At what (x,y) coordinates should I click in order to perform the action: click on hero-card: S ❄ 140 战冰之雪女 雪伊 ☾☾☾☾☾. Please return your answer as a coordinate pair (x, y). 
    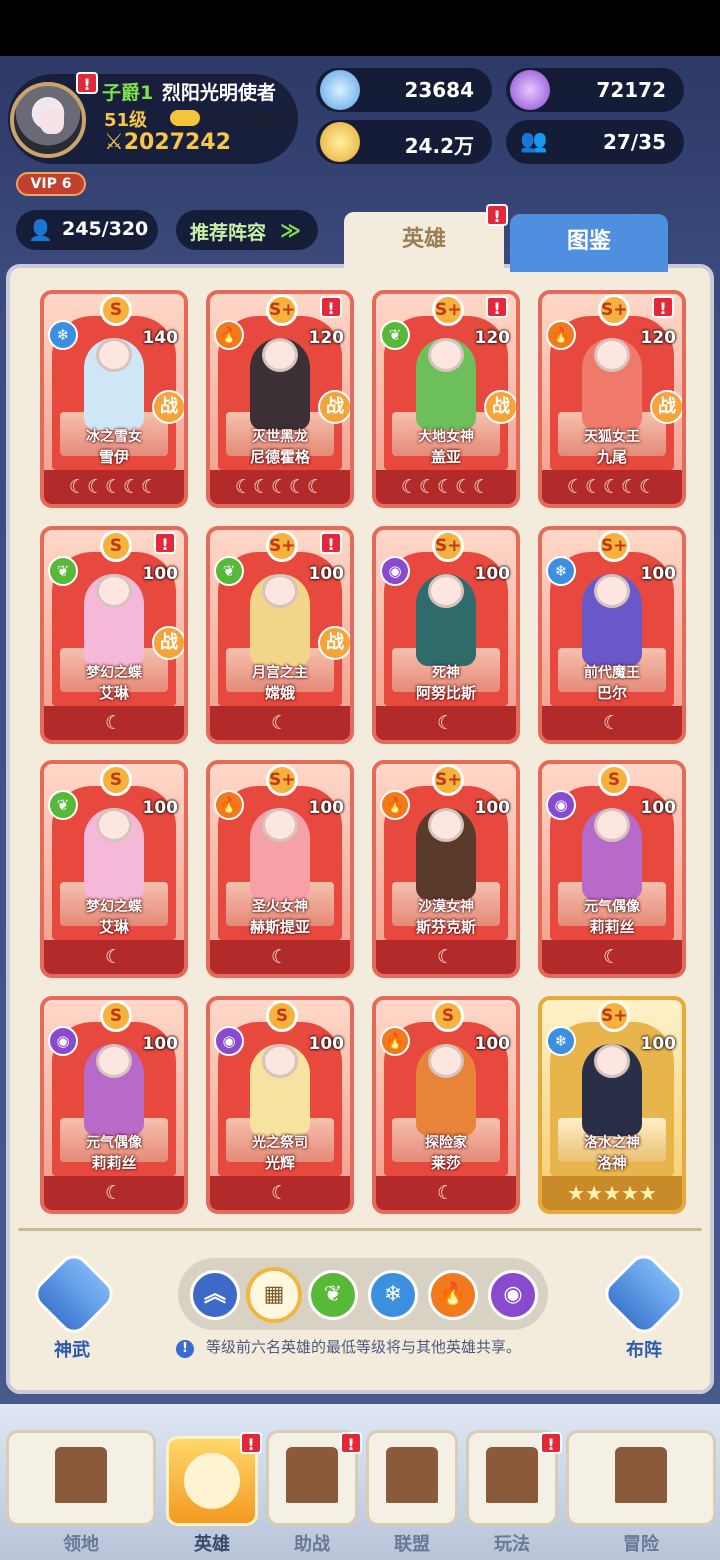
    Looking at the image, I should click on (114, 399).